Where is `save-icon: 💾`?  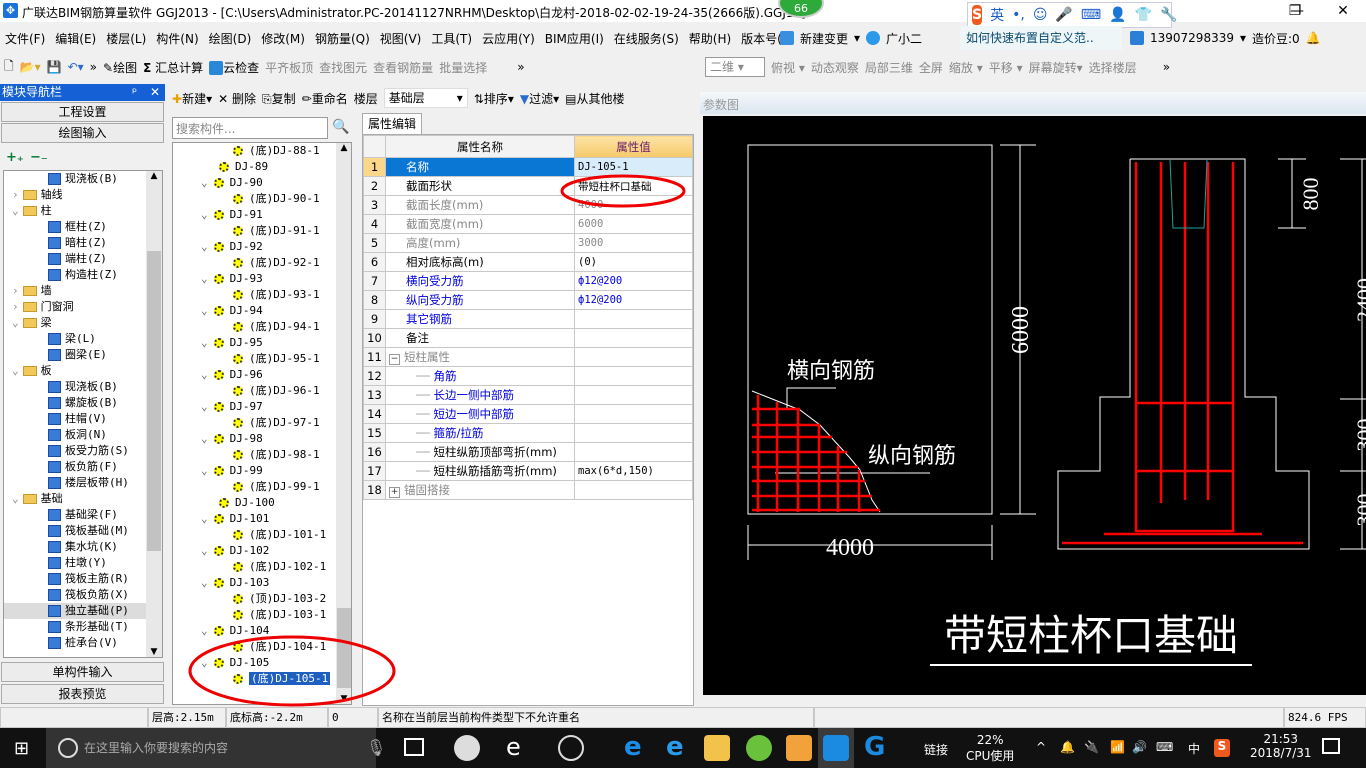
save-icon: 💾 is located at coordinates (54, 67).